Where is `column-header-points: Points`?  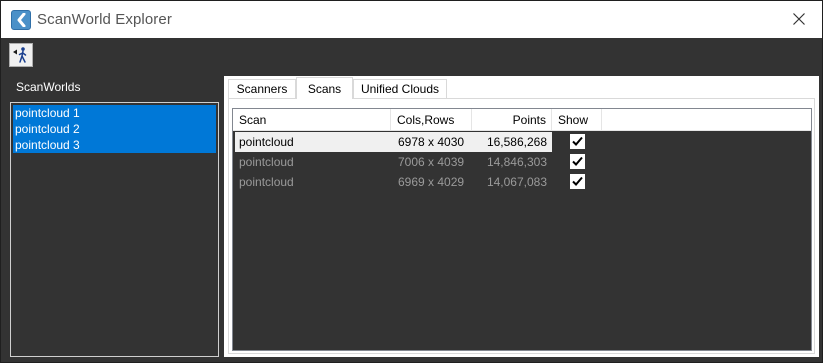 column-header-points: Points is located at coordinates (512, 120).